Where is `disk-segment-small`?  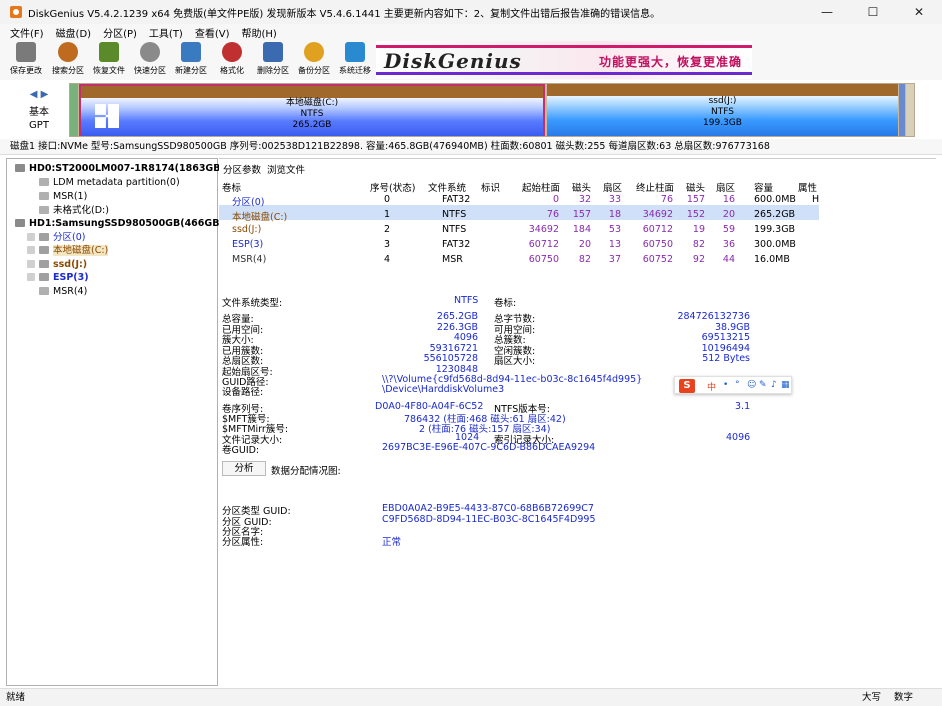 disk-segment-small is located at coordinates (74, 110).